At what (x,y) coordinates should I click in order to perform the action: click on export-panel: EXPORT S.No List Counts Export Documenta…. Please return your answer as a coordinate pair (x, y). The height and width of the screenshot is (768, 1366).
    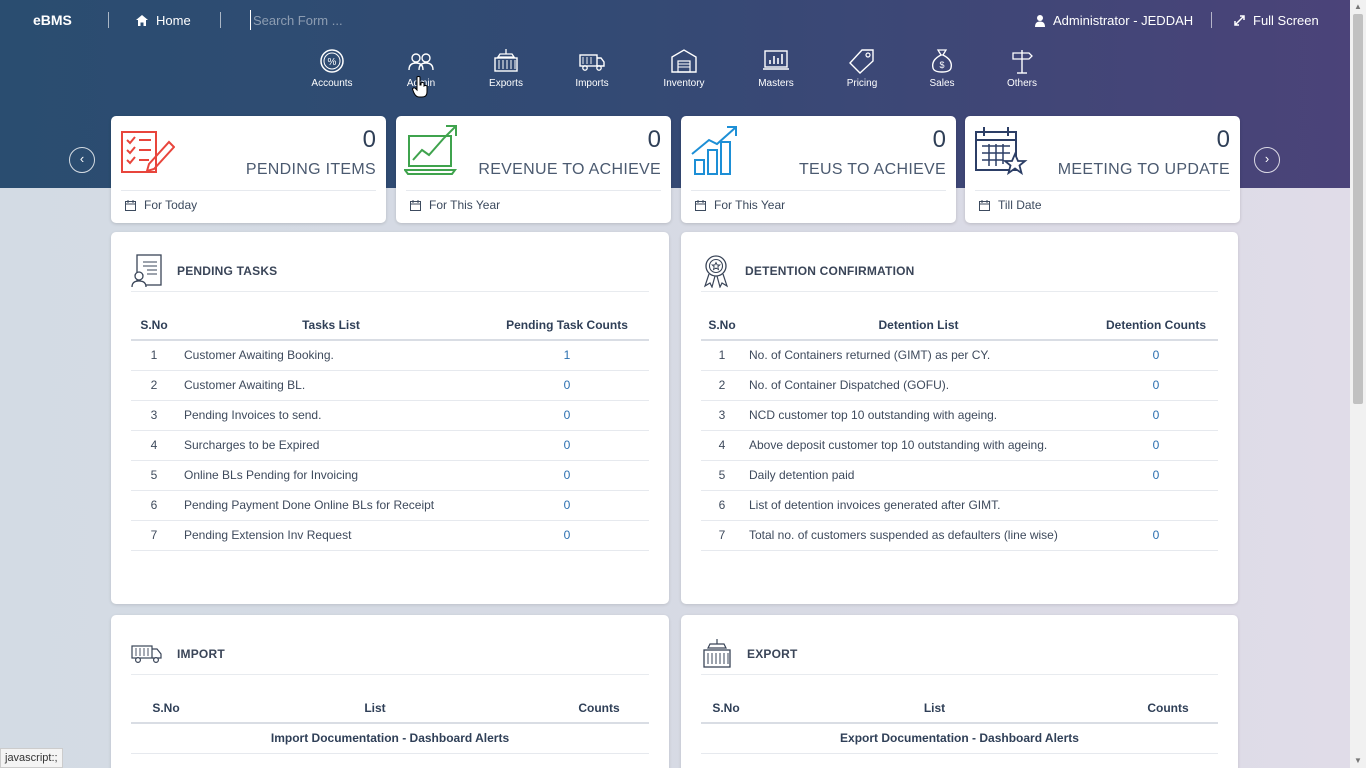
    Looking at the image, I should click on (959, 691).